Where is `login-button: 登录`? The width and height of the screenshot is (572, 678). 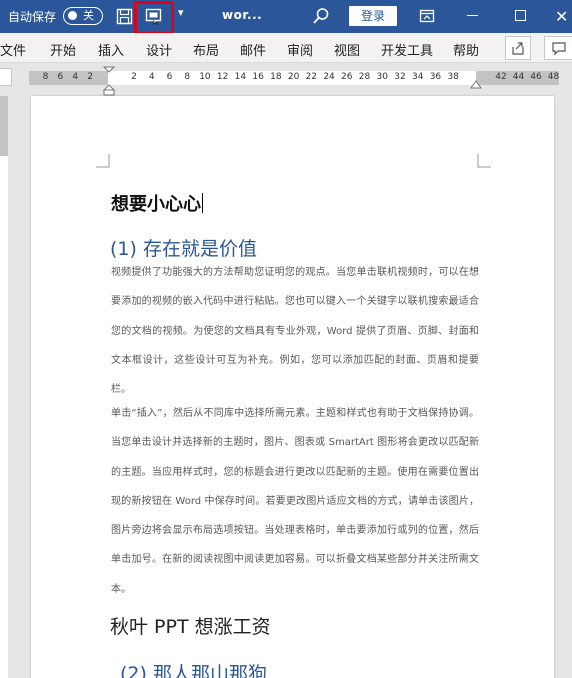 login-button: 登录 is located at coordinates (373, 16).